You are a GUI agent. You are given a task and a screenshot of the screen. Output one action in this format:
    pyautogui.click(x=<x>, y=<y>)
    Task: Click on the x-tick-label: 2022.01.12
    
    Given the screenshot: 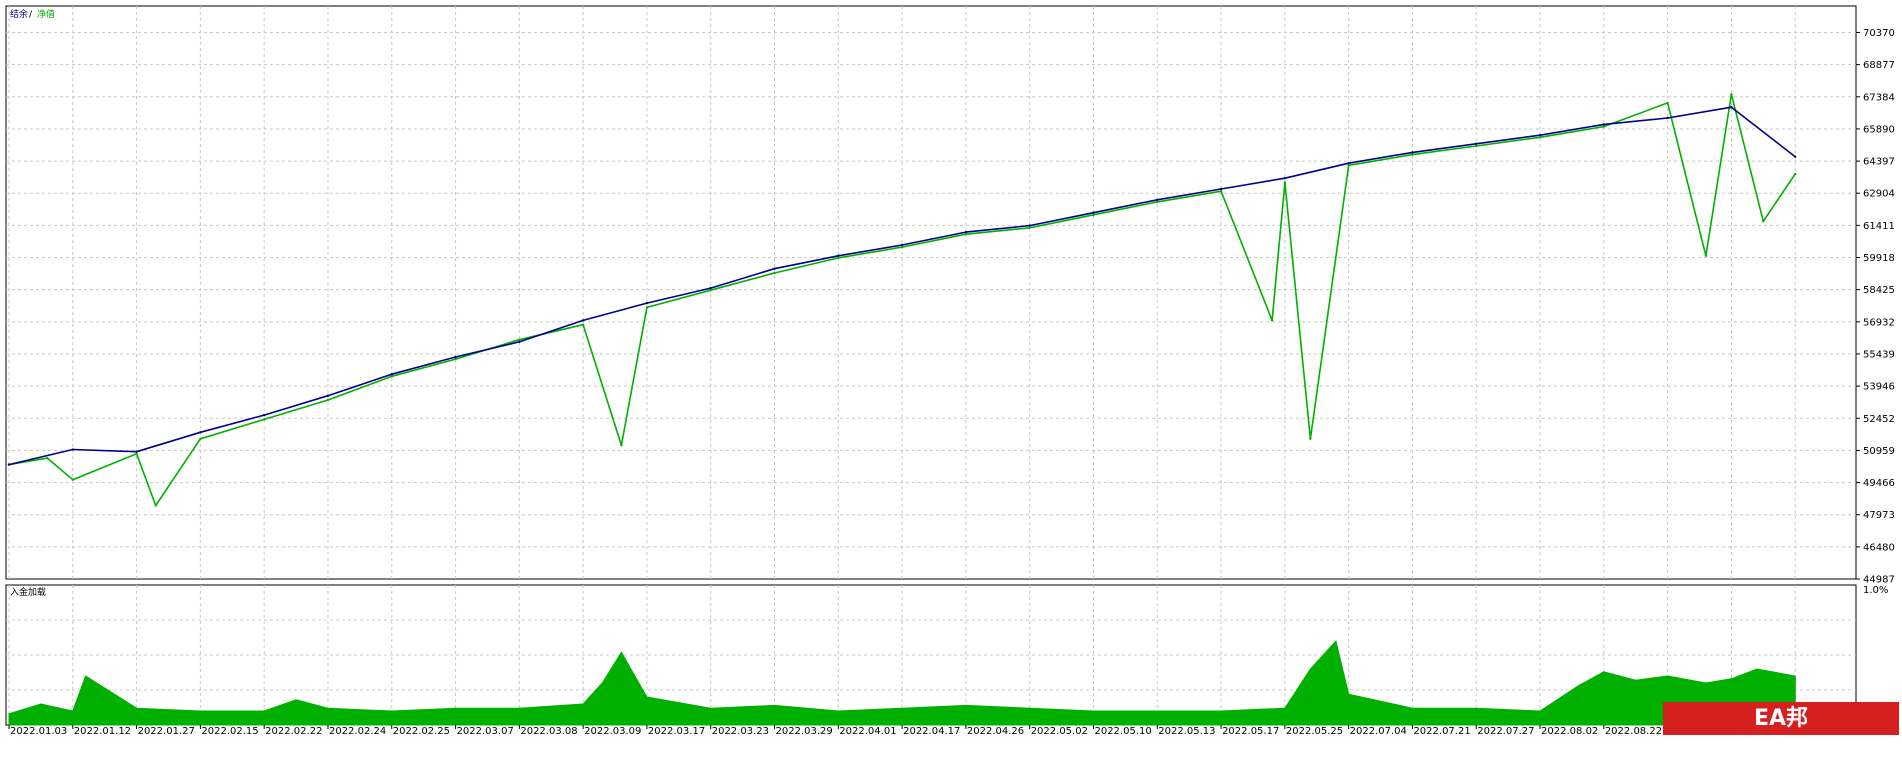 What is the action you would take?
    pyautogui.click(x=102, y=731)
    